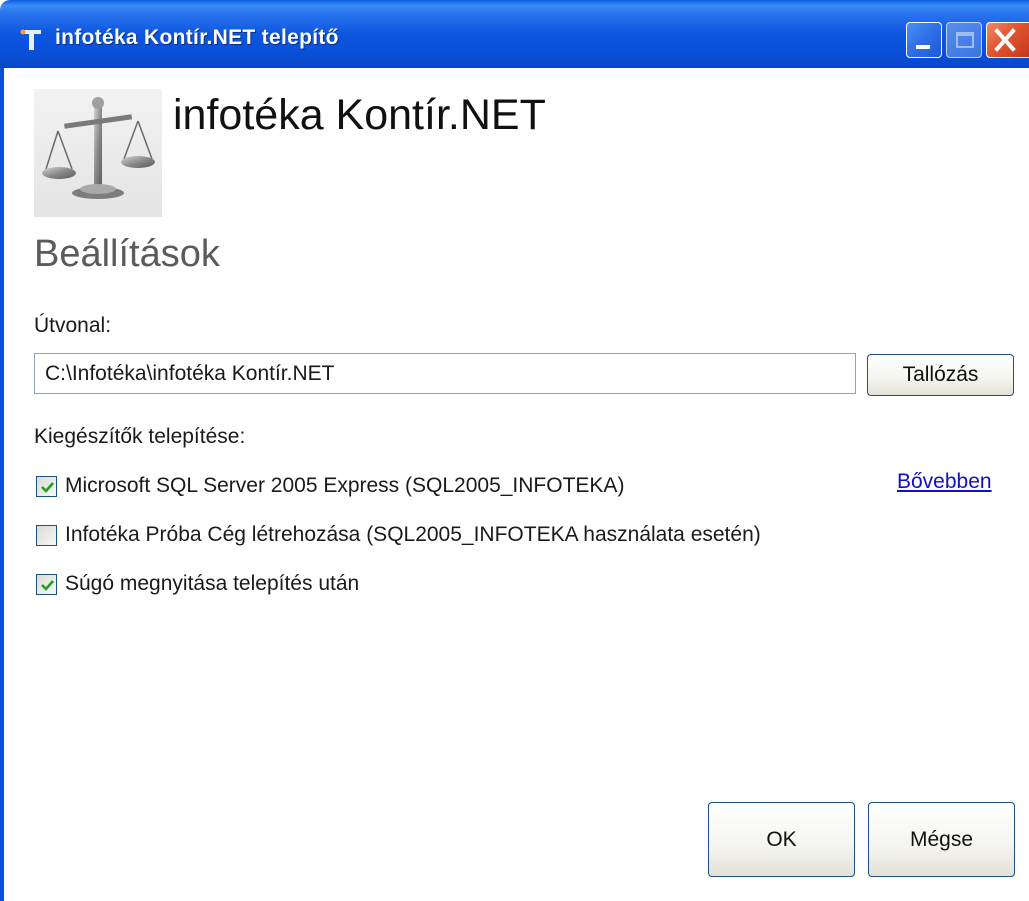 The width and height of the screenshot is (1029, 901). What do you see at coordinates (941, 839) in the screenshot?
I see `cancel-button: Mégse` at bounding box center [941, 839].